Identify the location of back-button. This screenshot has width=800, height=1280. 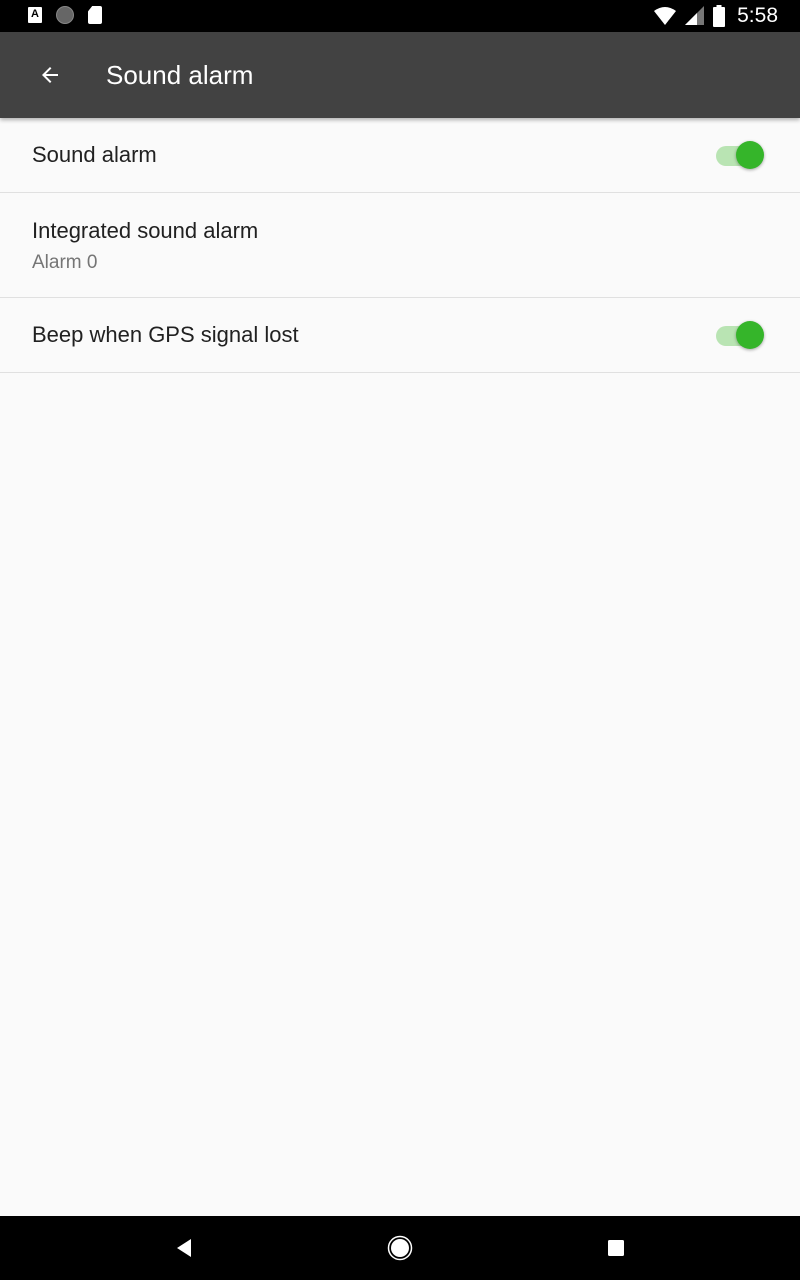
(50, 75).